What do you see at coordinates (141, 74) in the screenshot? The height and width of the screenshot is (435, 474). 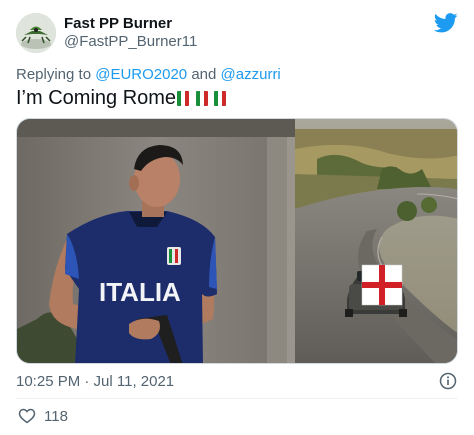 I see `mention-link-euro2020: @EURO2020` at bounding box center [141, 74].